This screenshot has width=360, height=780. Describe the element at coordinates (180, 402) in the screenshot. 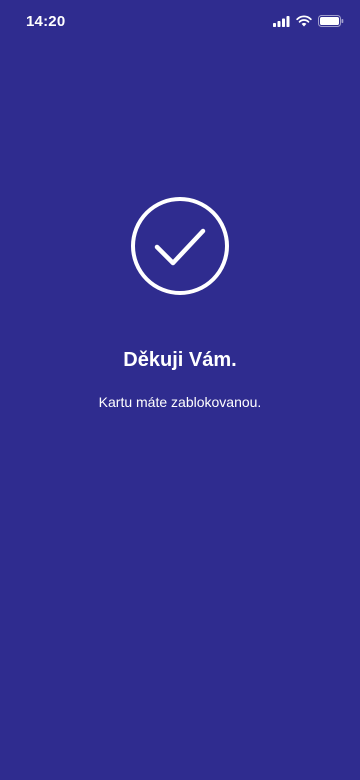

I see `confirmation-message: Kartu máte zablokovanou.` at that location.